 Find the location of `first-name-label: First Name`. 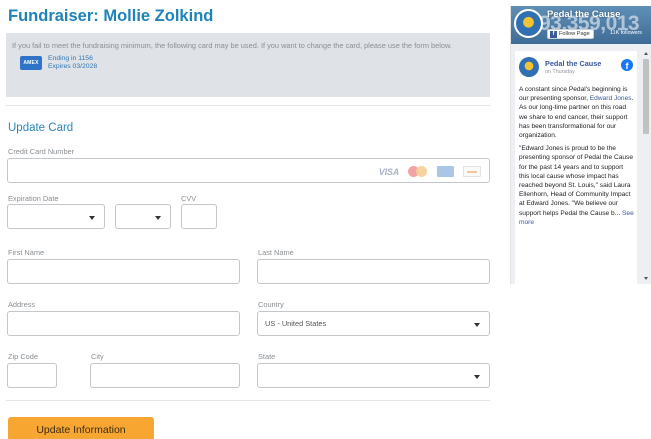

first-name-label: First Name is located at coordinates (26, 252).